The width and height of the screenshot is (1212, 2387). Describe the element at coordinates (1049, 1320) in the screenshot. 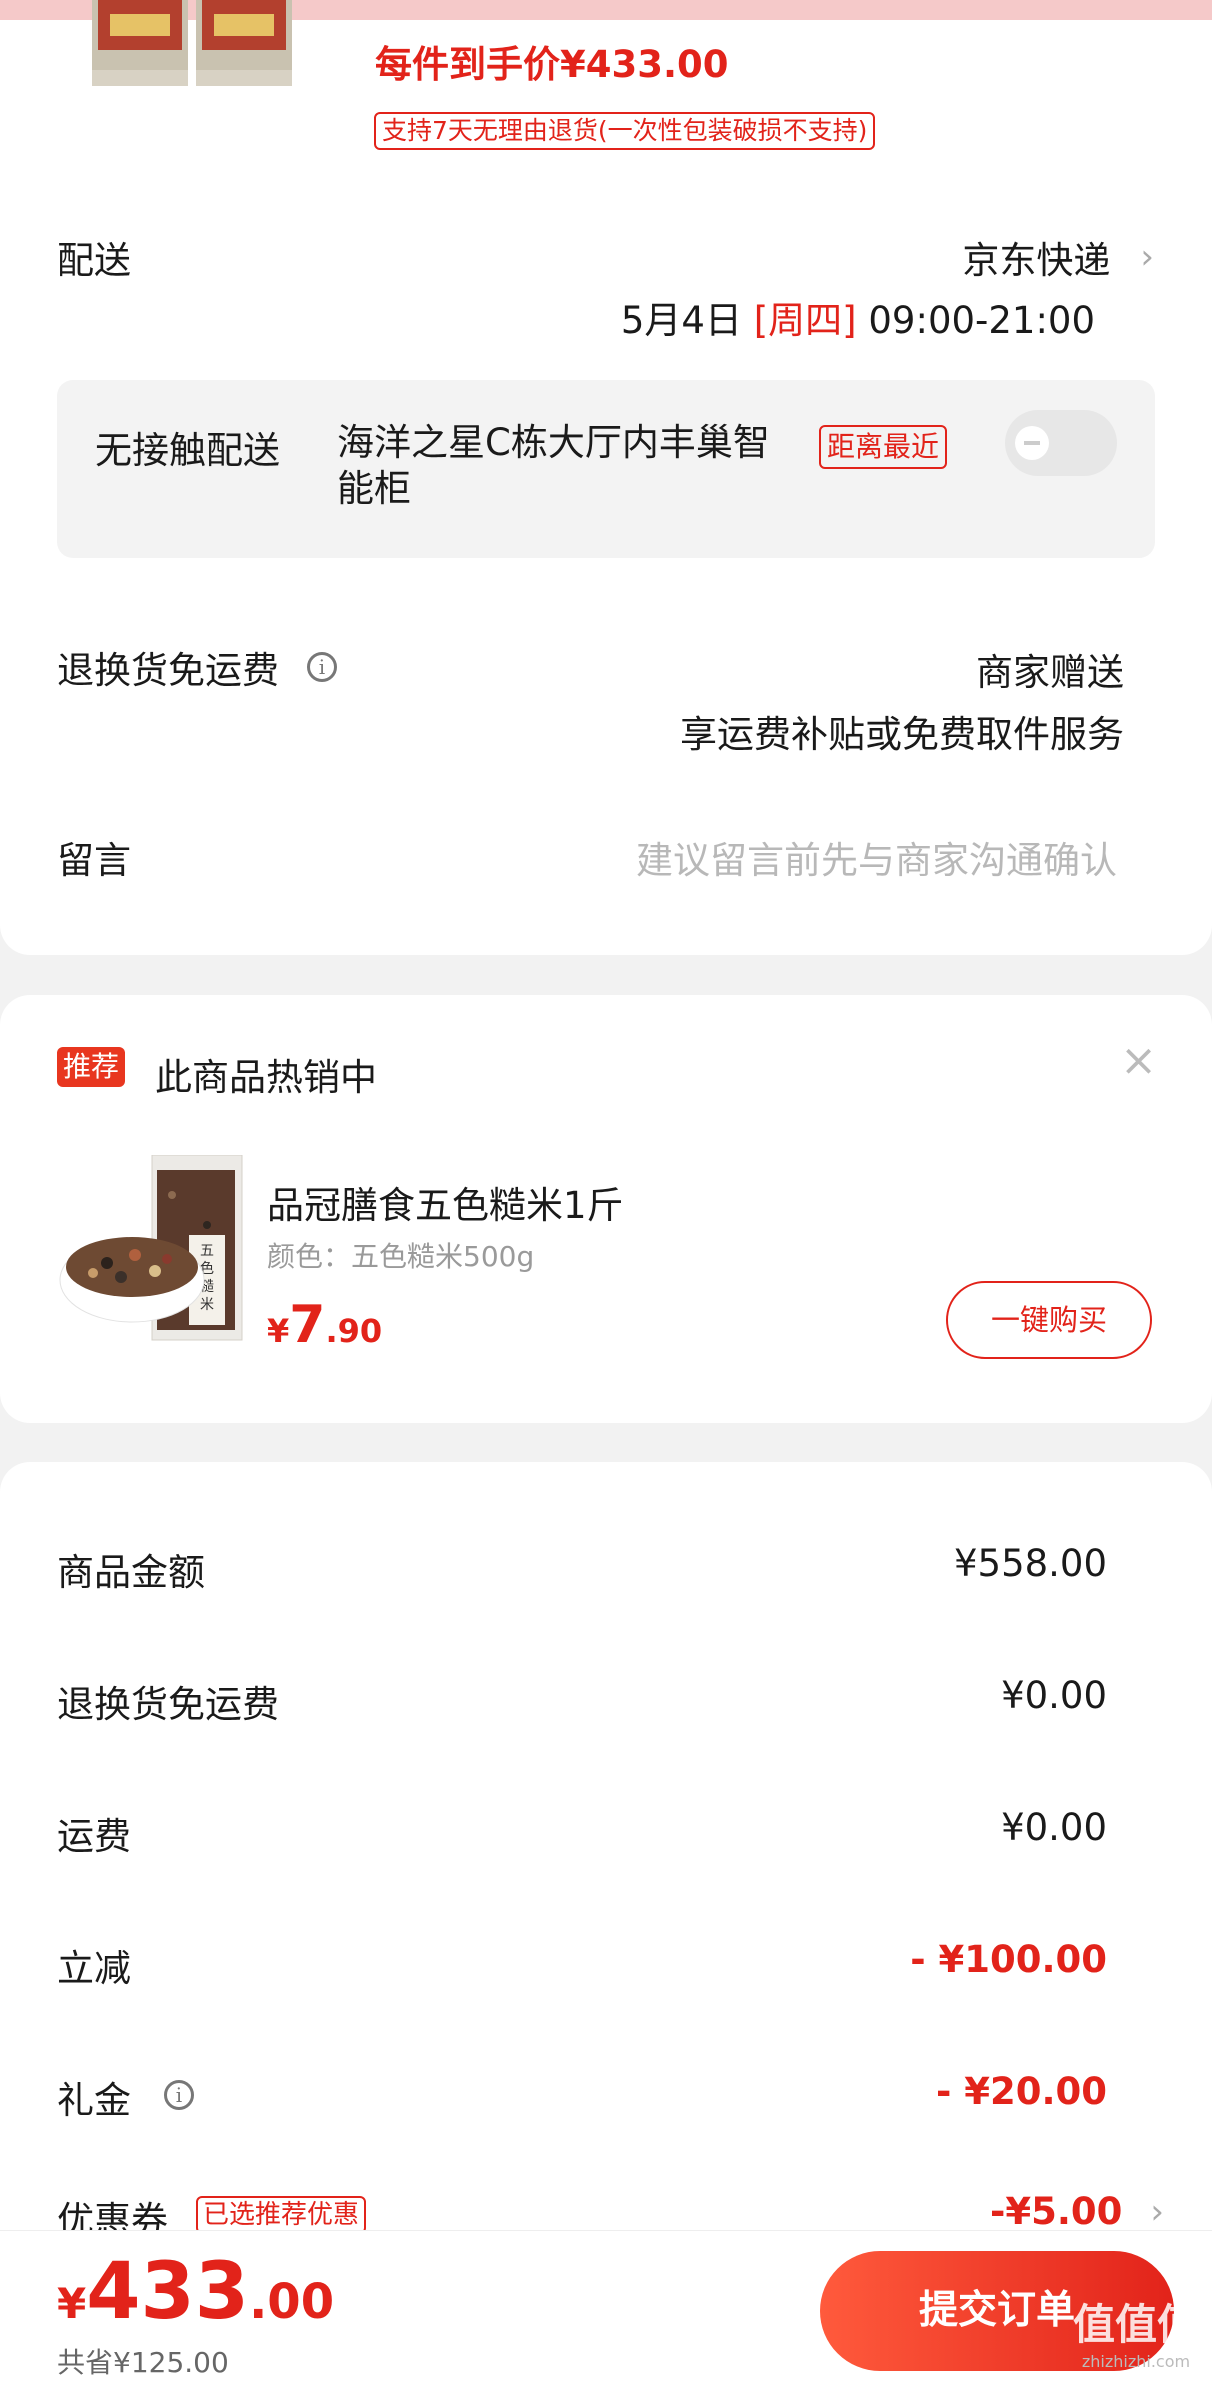

I see `one-click-buy-button: 一键购买` at that location.